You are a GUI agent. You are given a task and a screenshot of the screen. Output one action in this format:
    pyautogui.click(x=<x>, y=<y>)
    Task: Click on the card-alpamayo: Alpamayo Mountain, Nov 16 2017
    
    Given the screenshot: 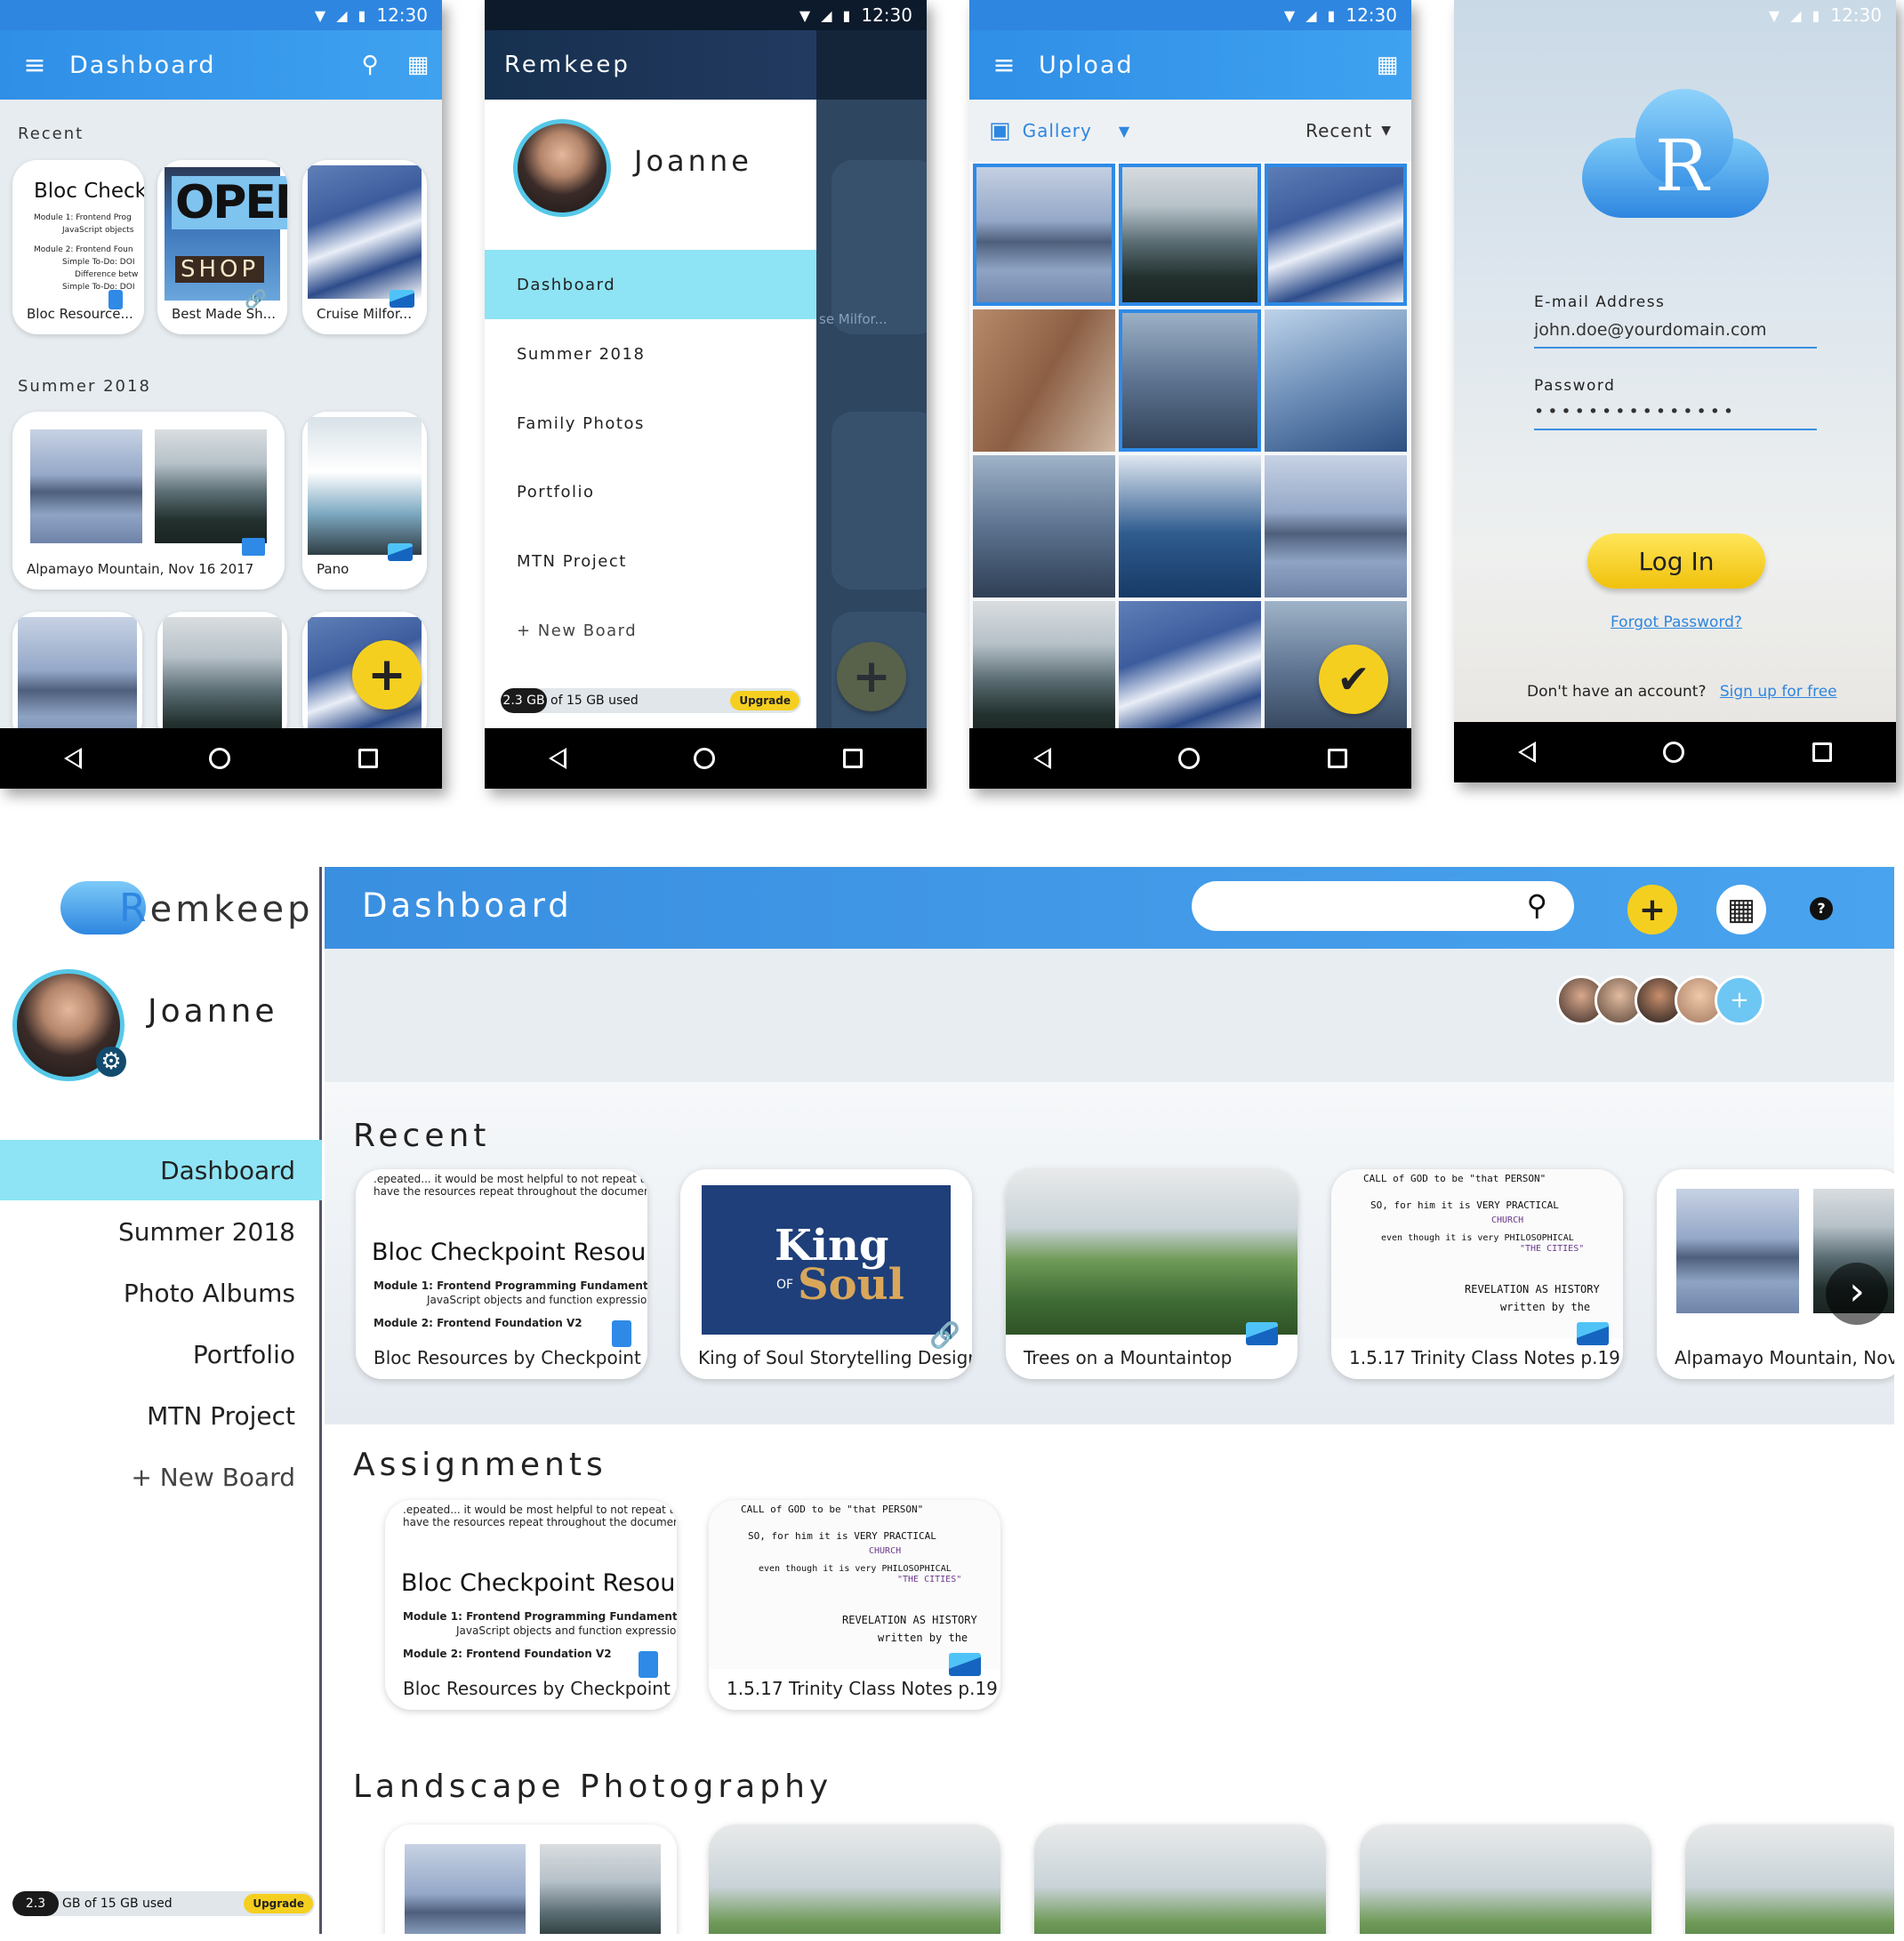 What is the action you would take?
    pyautogui.click(x=148, y=501)
    